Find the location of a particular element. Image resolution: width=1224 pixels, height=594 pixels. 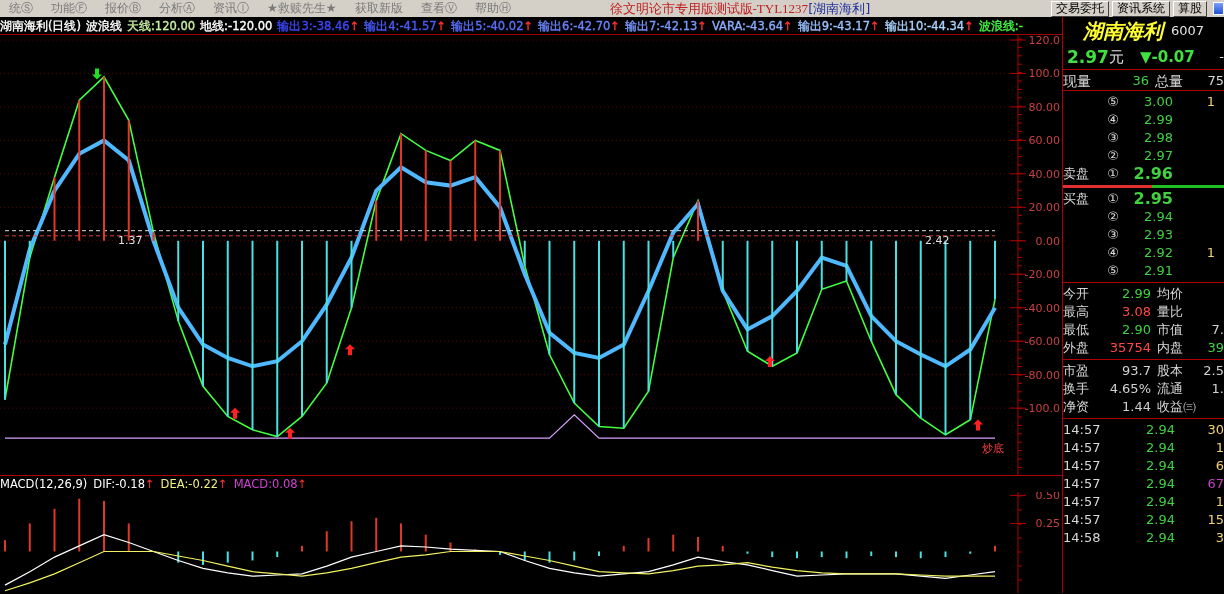

axis-label: -80.00 is located at coordinates (1042, 375).